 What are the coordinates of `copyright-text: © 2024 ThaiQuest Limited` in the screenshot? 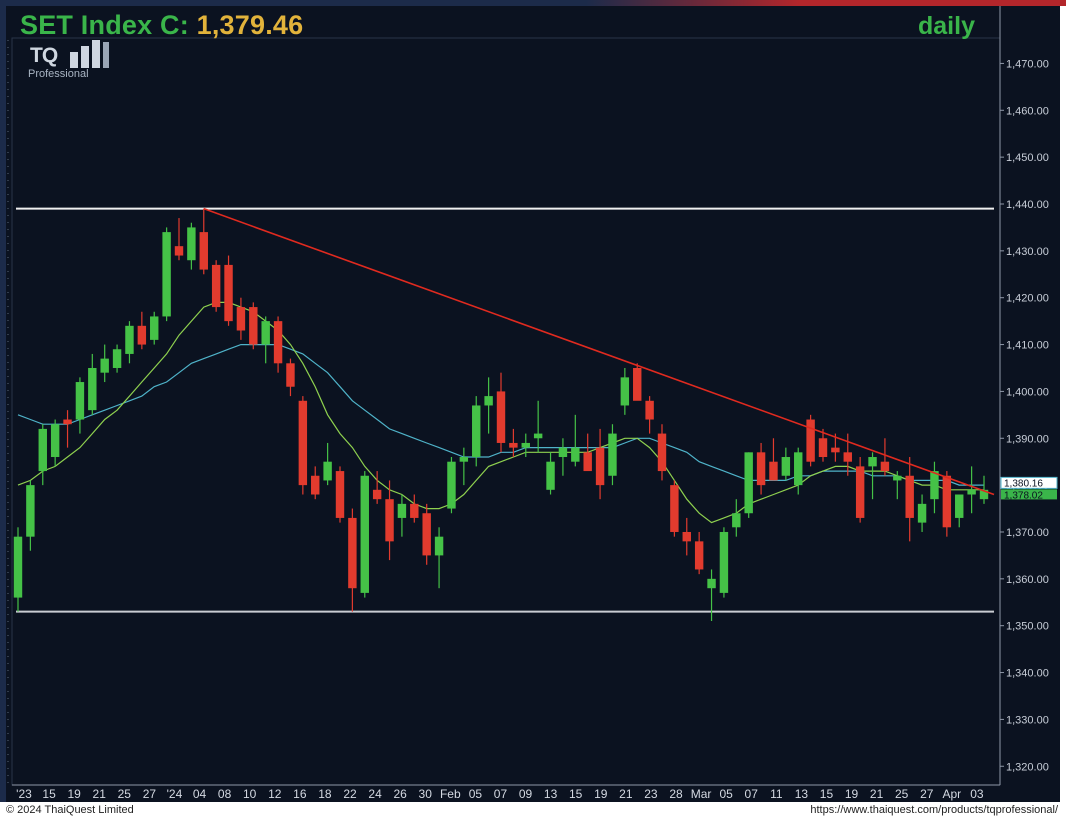 It's located at (70, 810).